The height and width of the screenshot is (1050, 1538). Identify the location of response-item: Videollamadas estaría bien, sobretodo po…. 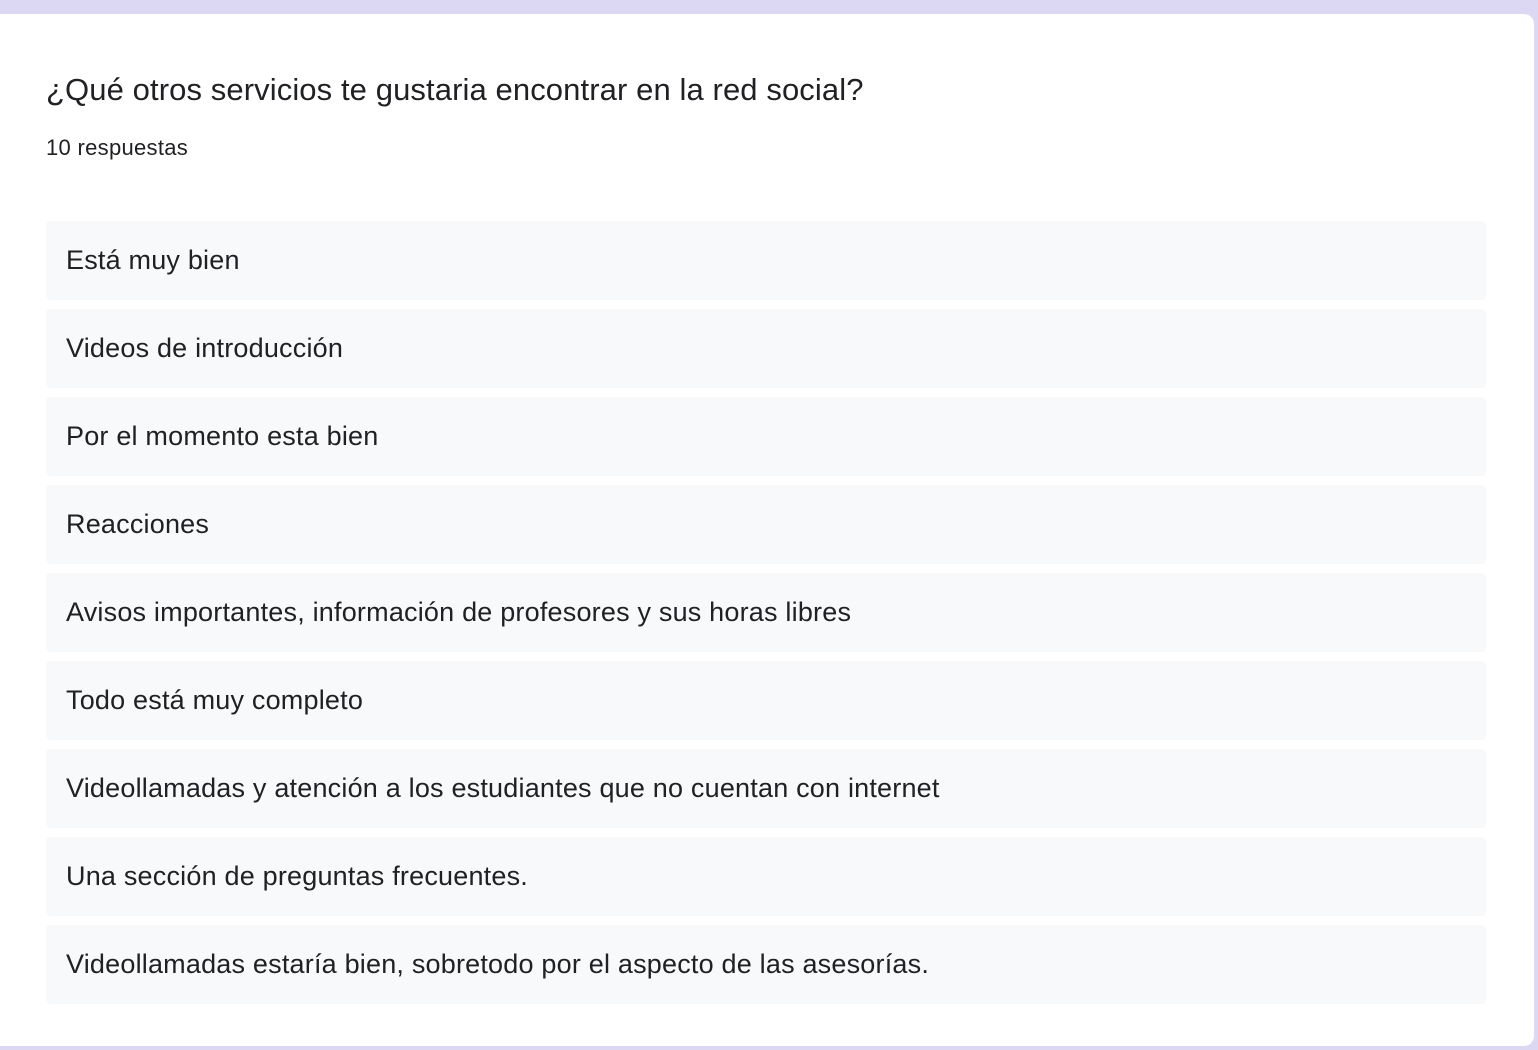
(766, 964).